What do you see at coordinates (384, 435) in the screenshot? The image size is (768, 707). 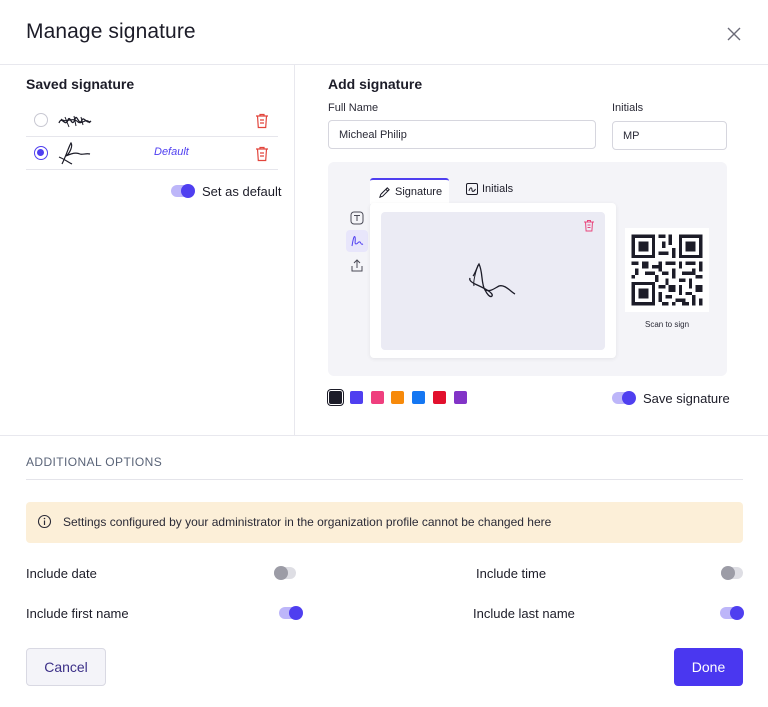 I see `section-divider` at bounding box center [384, 435].